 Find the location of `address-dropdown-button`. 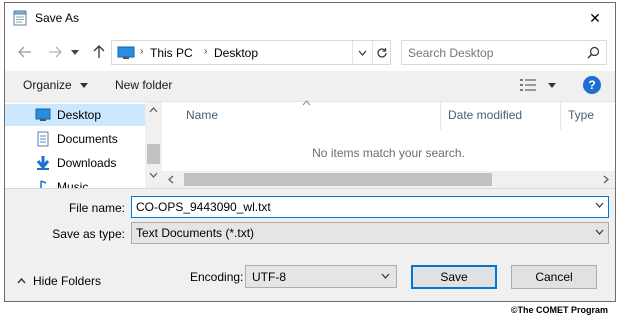

address-dropdown-button is located at coordinates (362, 52).